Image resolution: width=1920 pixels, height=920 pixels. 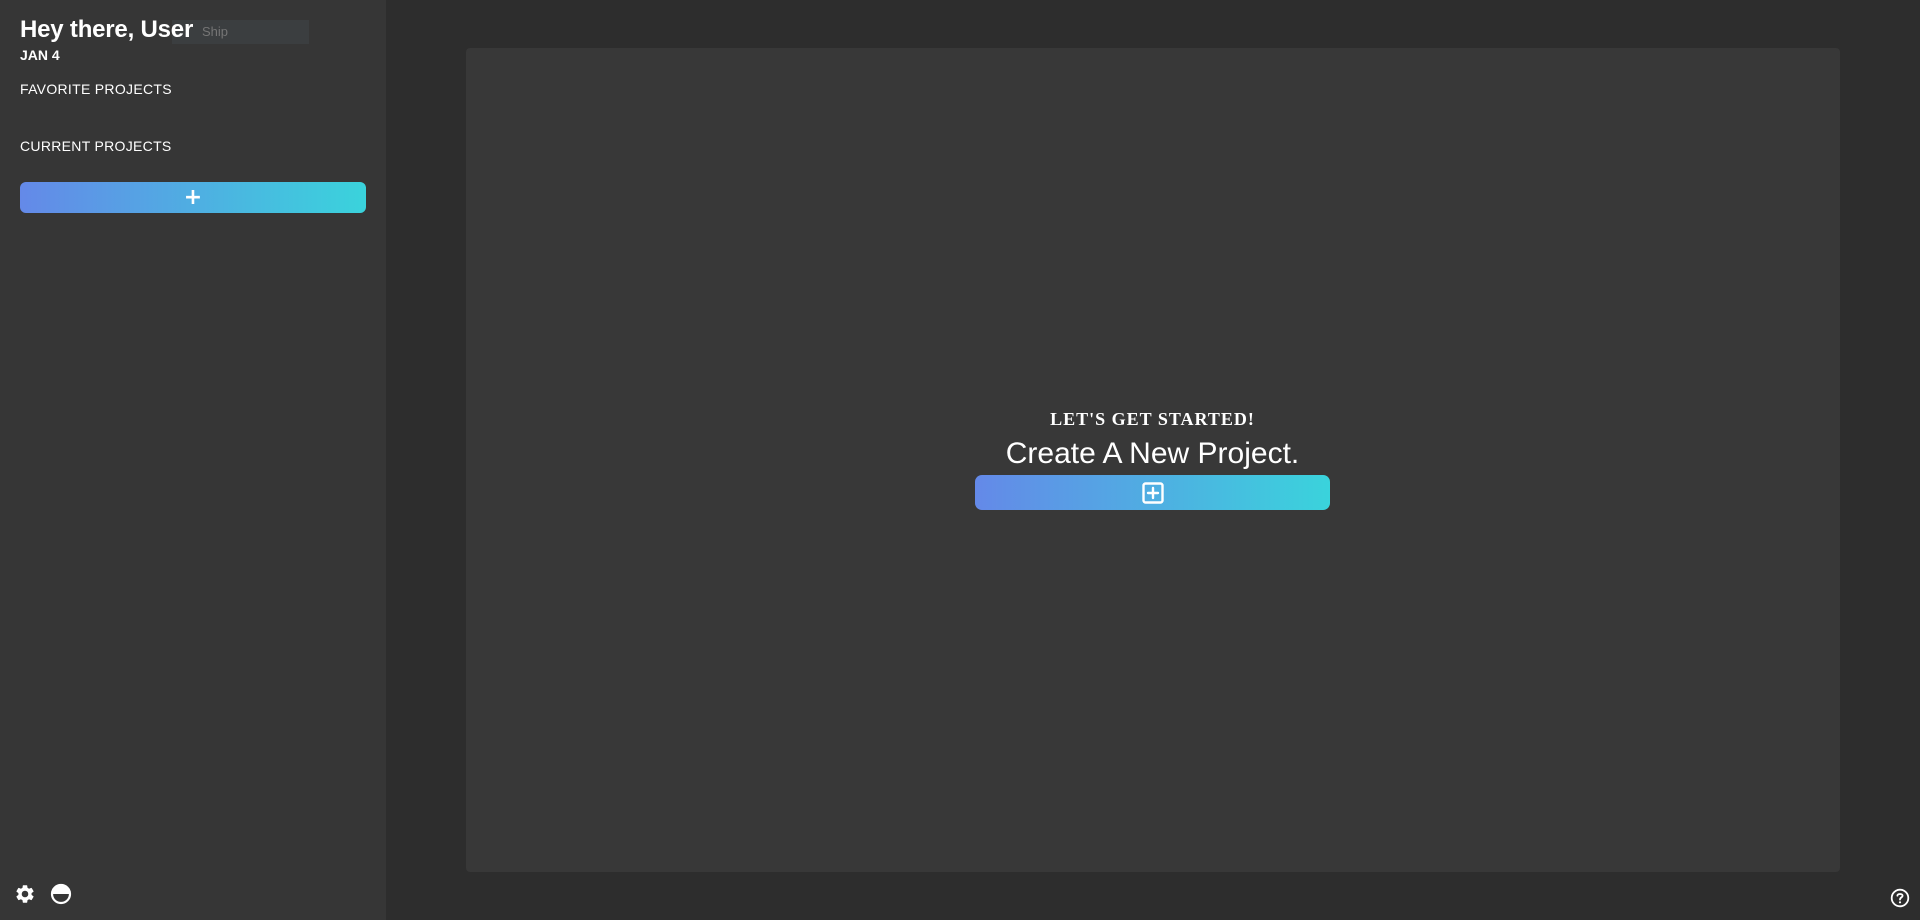 I want to click on question-circle-icon, so click(x=1900, y=898).